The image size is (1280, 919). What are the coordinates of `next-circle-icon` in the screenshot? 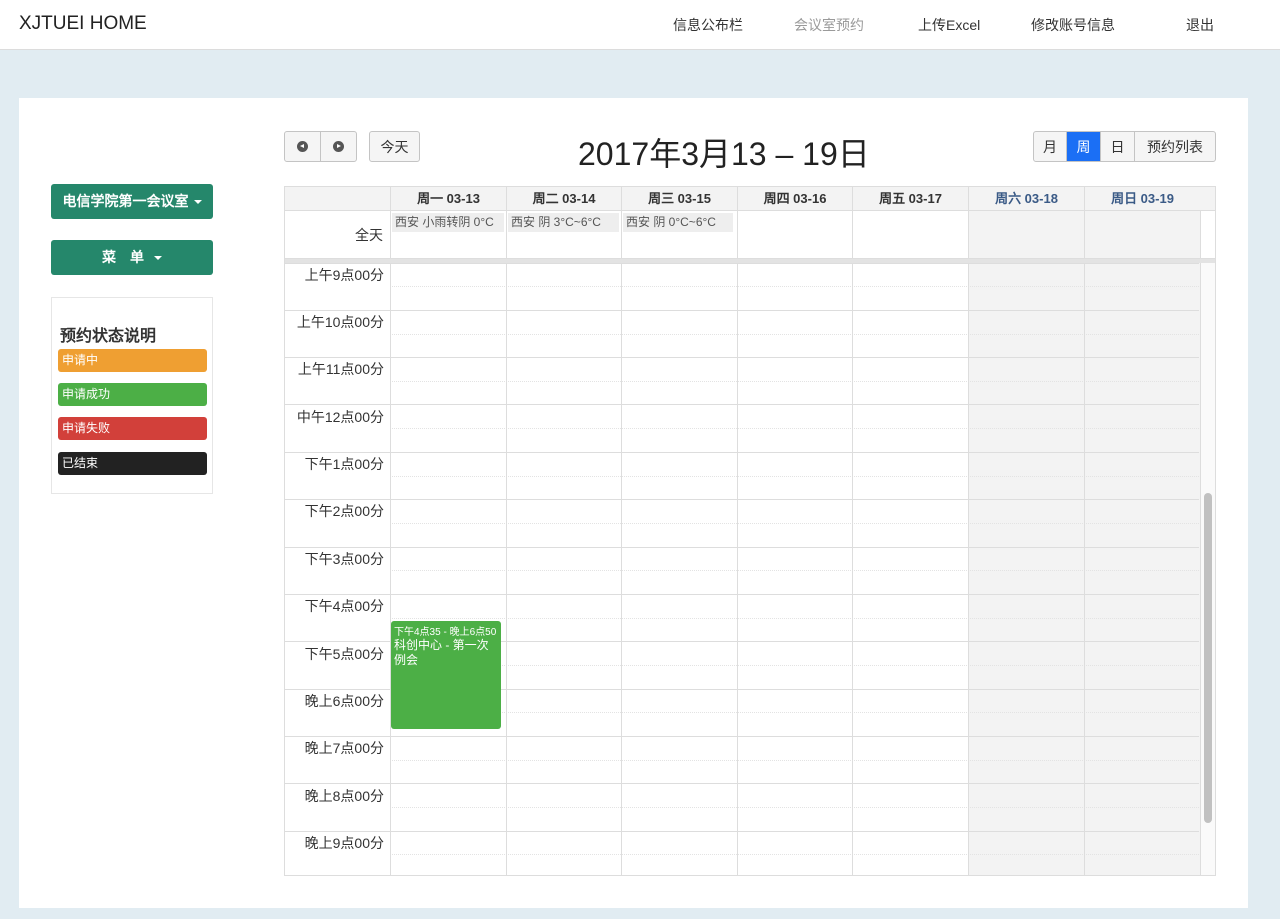 It's located at (338, 146).